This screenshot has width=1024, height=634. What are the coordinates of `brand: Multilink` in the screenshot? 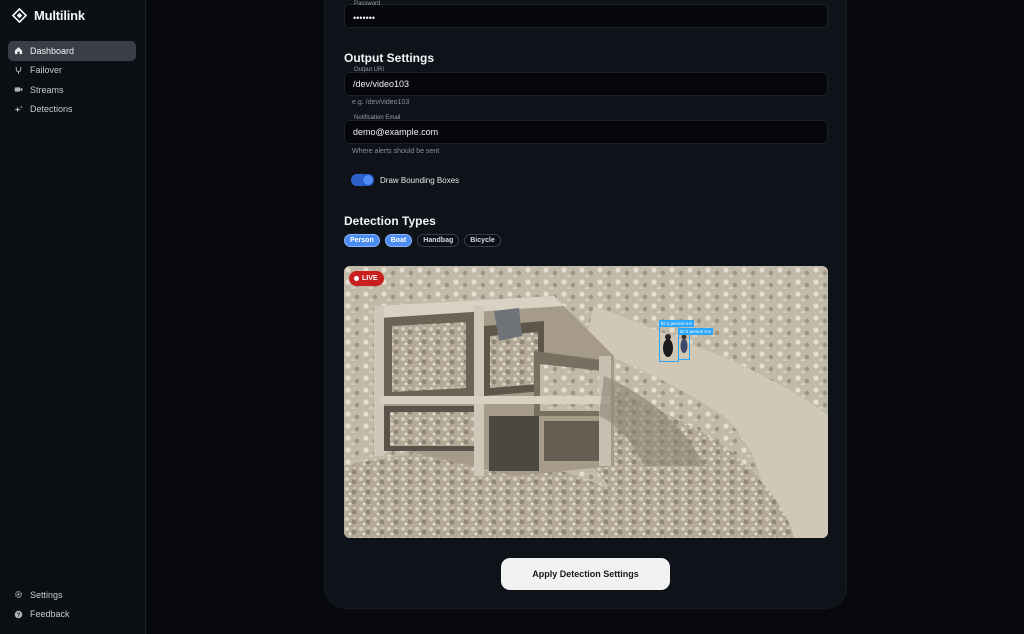 It's located at (48, 15).